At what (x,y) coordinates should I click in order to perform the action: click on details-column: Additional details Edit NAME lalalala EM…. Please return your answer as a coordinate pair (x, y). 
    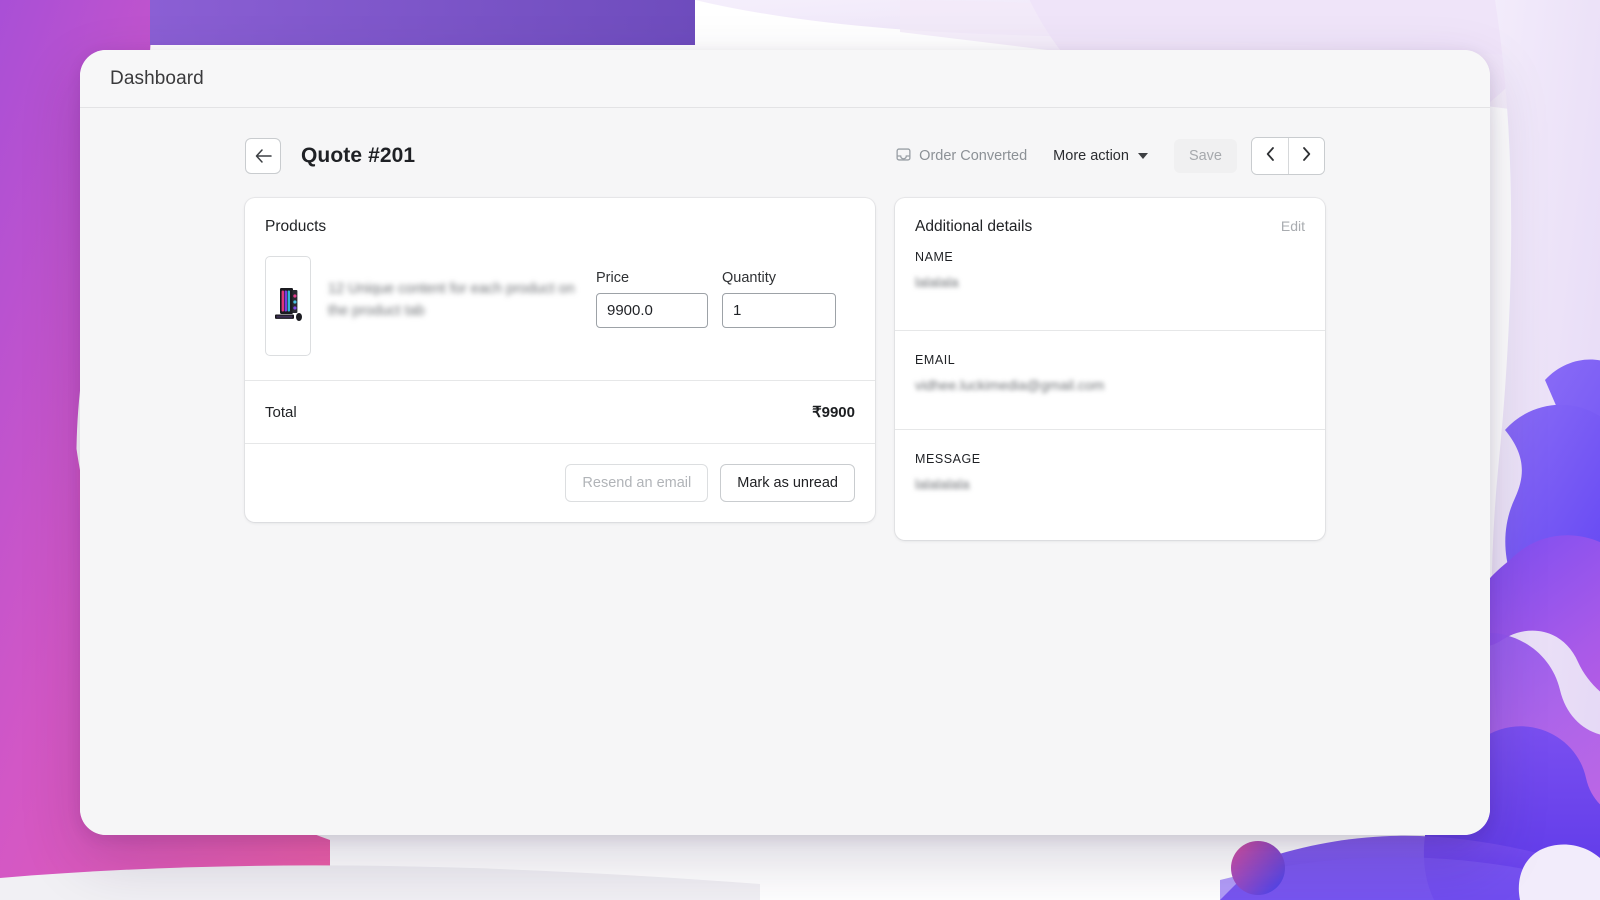
    Looking at the image, I should click on (1110, 369).